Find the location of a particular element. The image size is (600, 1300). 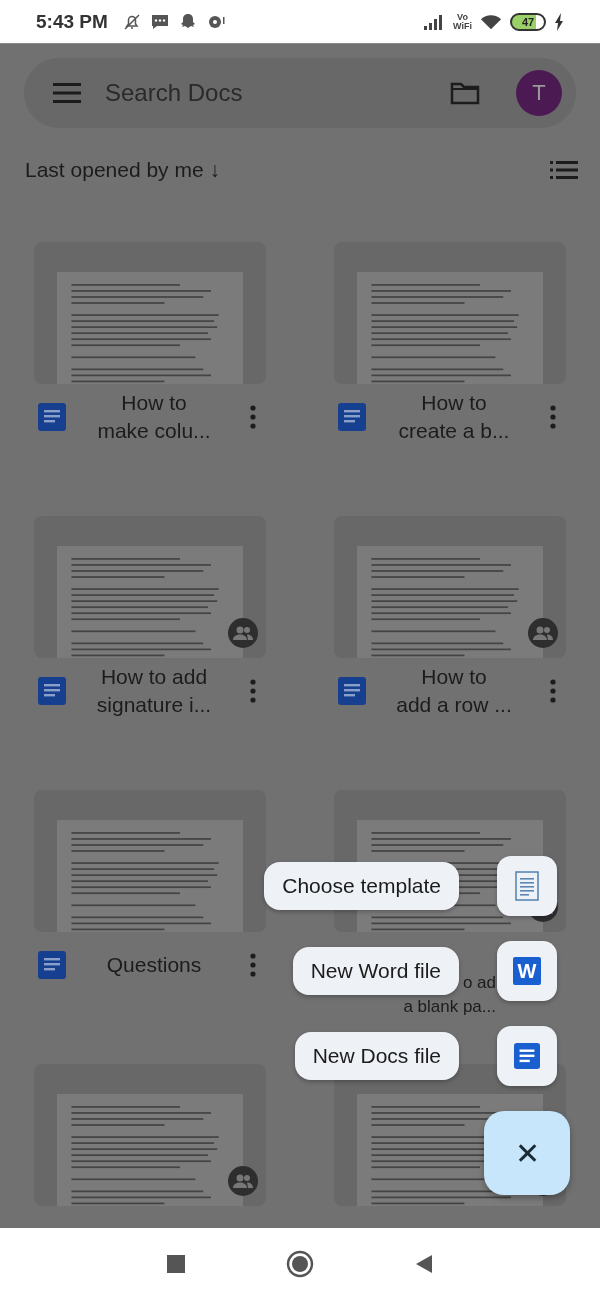

wifi-icon is located at coordinates (491, 21).